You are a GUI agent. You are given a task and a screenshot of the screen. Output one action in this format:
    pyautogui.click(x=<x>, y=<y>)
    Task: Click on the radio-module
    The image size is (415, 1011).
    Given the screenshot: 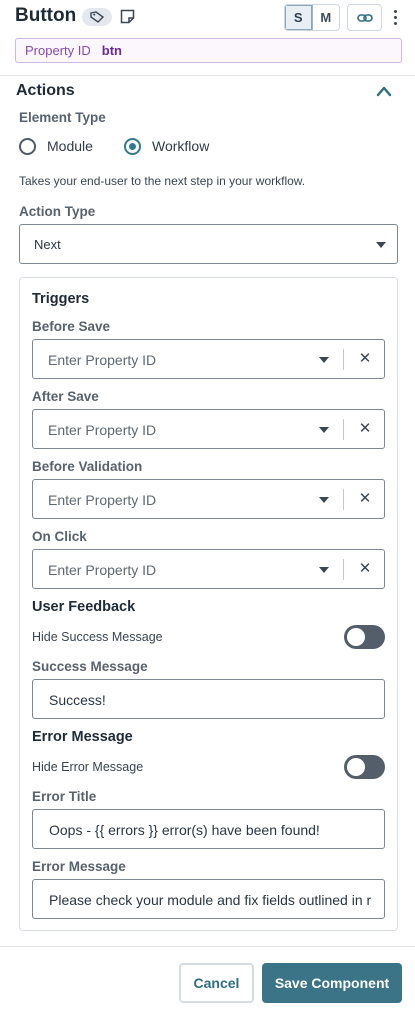 What is the action you would take?
    pyautogui.click(x=27, y=146)
    